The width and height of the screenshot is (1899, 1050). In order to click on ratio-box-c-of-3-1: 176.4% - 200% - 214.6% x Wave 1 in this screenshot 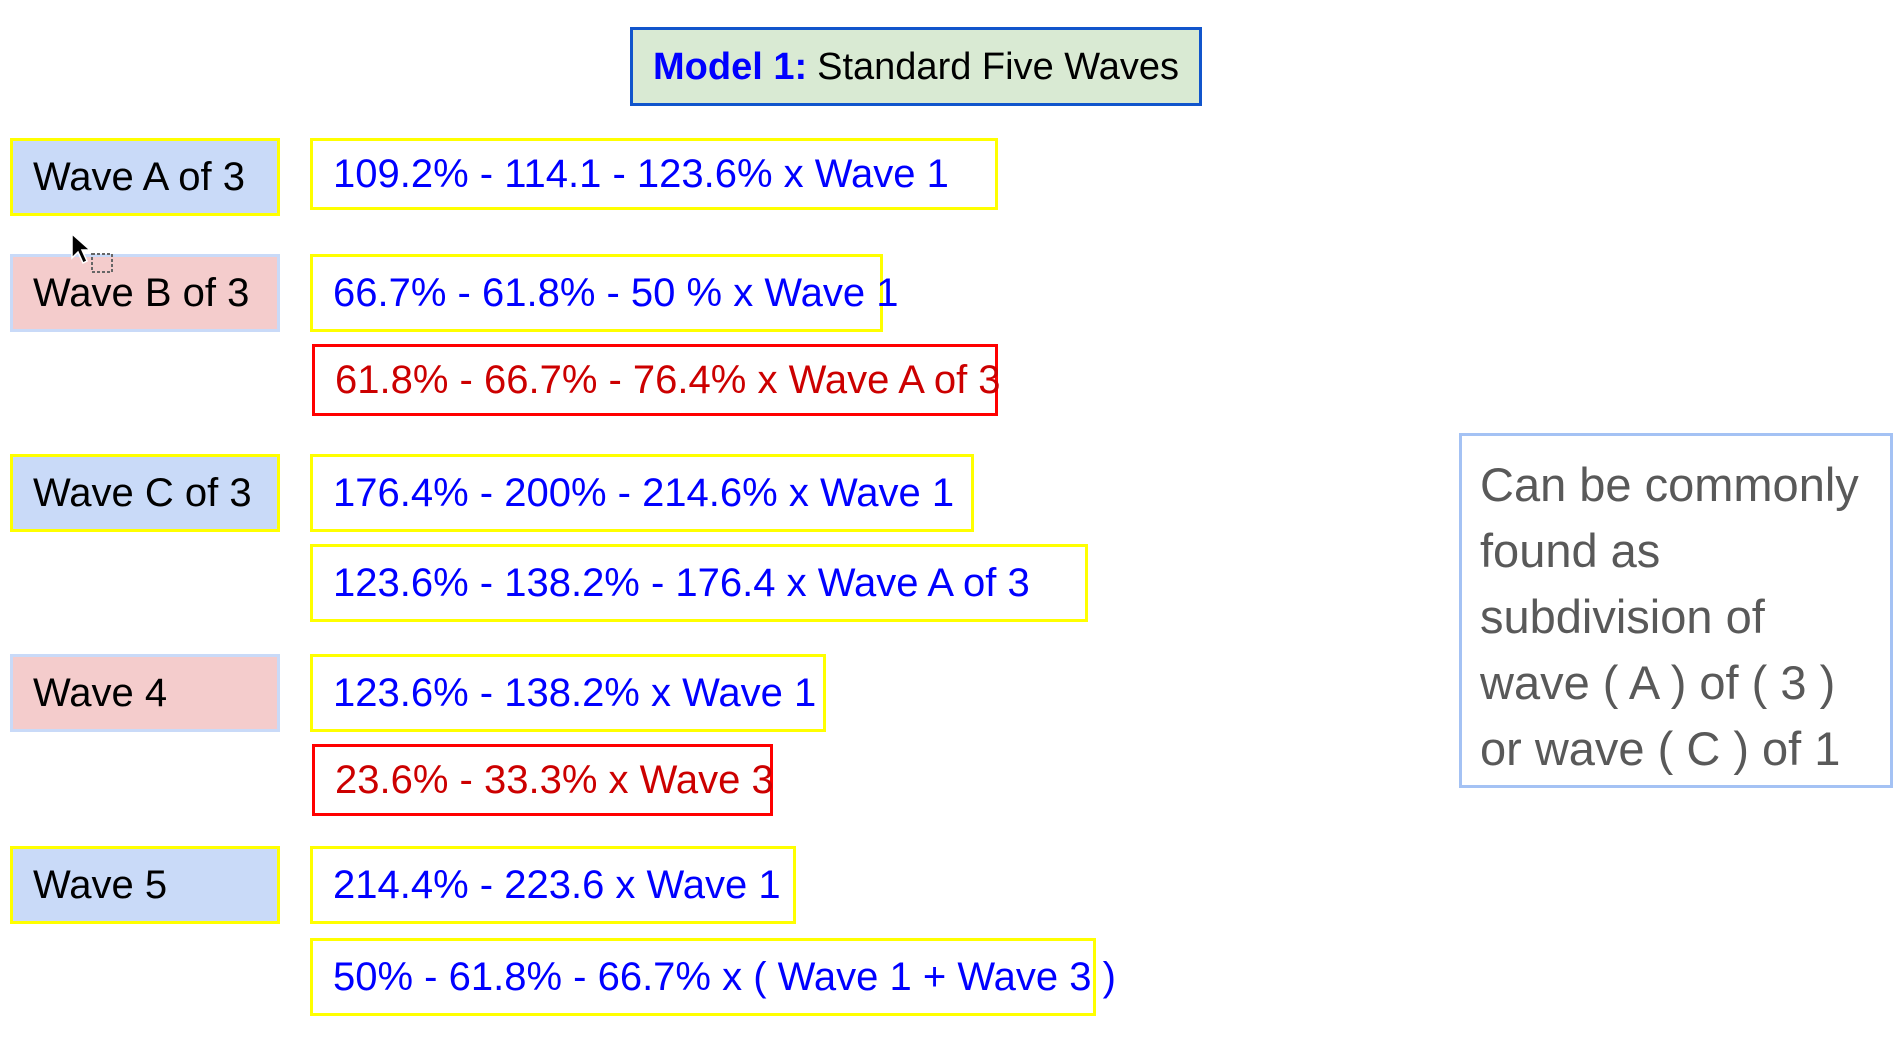, I will do `click(642, 493)`.